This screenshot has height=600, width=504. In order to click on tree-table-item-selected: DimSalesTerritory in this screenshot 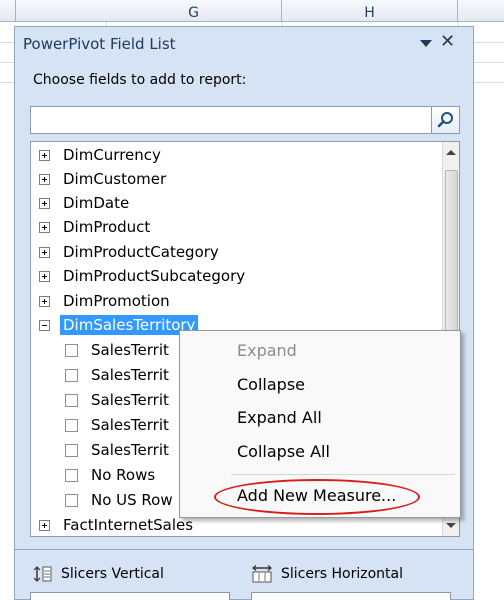, I will do `click(115, 325)`.